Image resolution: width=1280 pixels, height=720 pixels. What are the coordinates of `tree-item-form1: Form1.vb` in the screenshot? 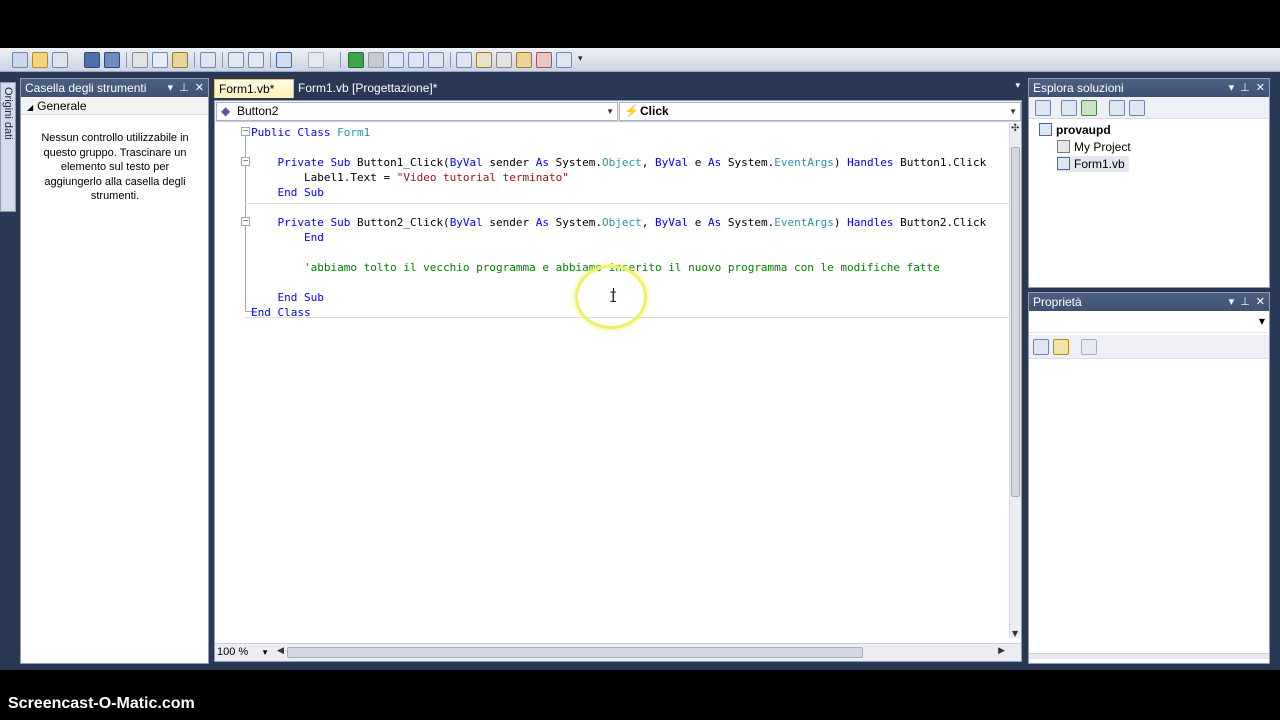 It's located at (1093, 164).